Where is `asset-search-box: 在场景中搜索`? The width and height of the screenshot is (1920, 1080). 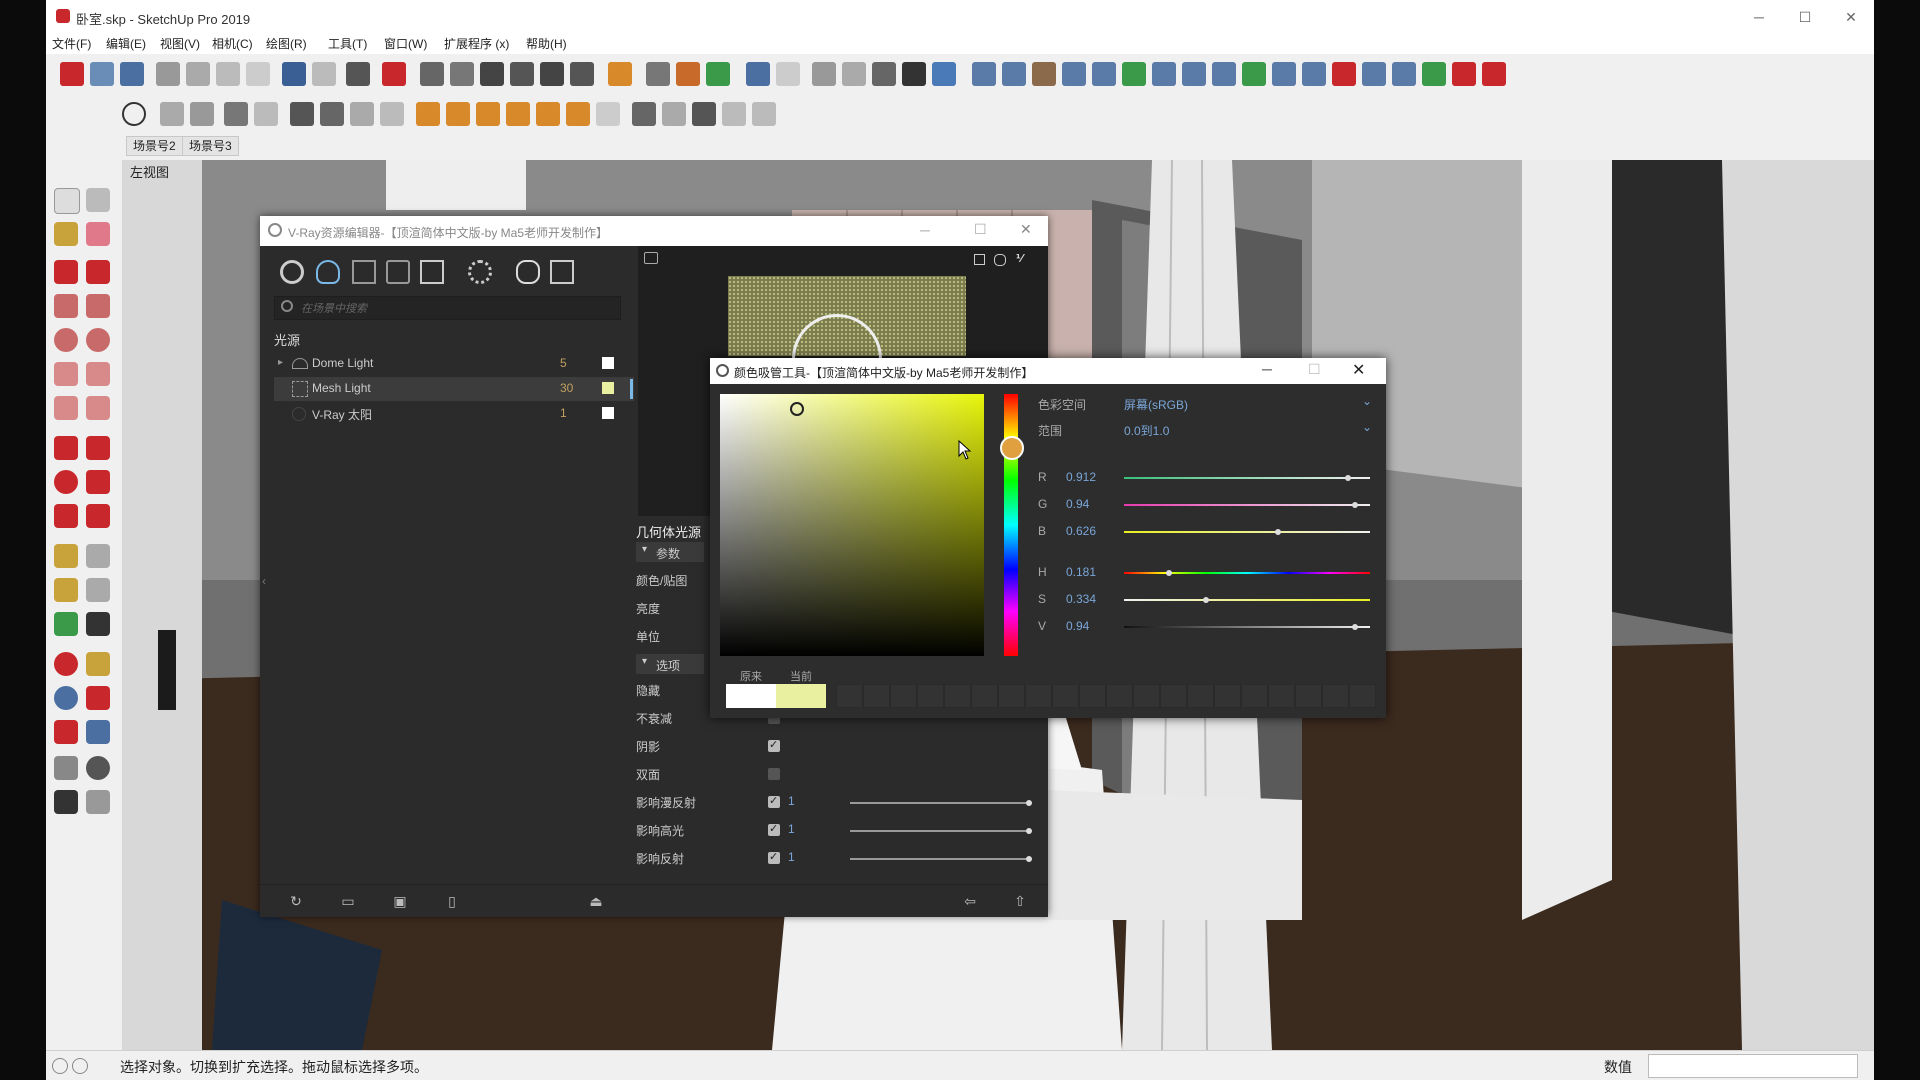 asset-search-box: 在场景中搜索 is located at coordinates (447, 308).